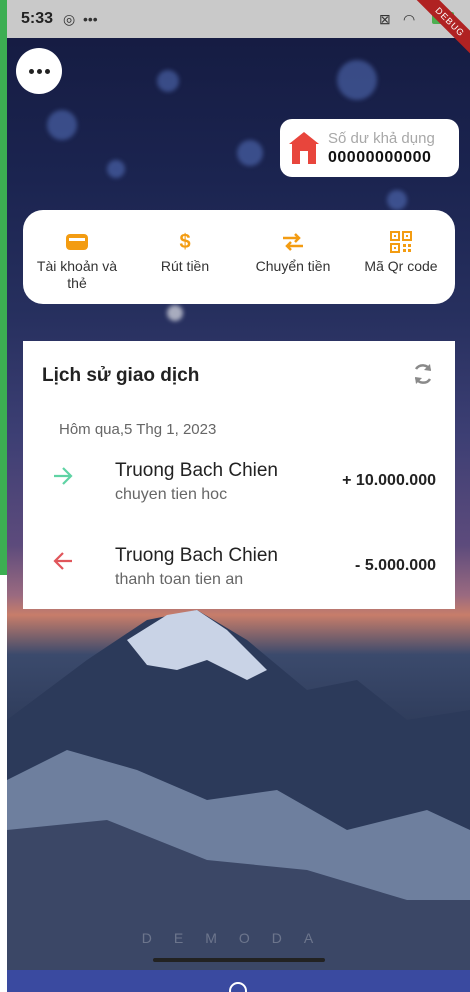 This screenshot has height=992, width=470. Describe the element at coordinates (77, 274) in the screenshot. I see `action-label: Tài khoản và thẻ` at that location.